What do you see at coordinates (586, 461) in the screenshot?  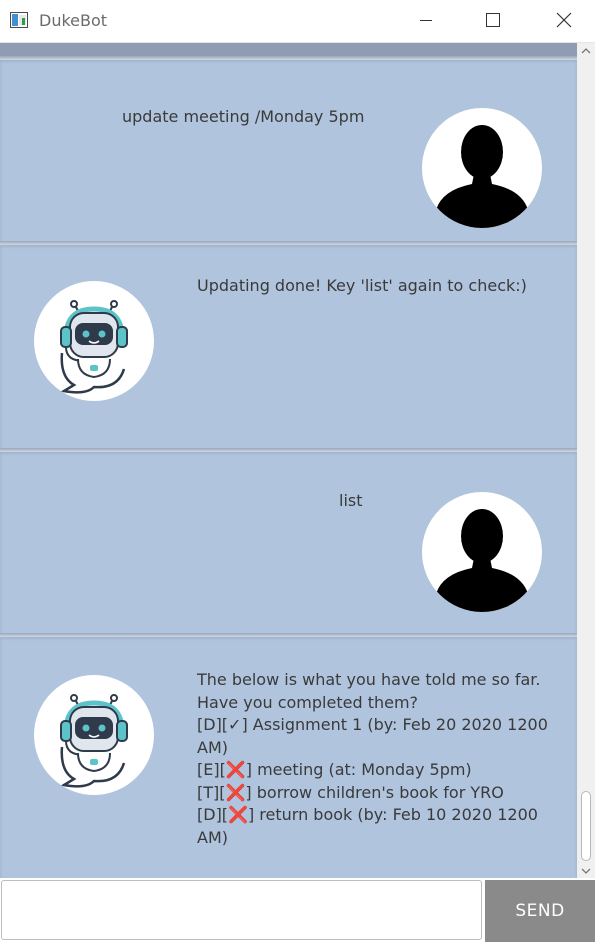 I see `vertical-scrollbar` at bounding box center [586, 461].